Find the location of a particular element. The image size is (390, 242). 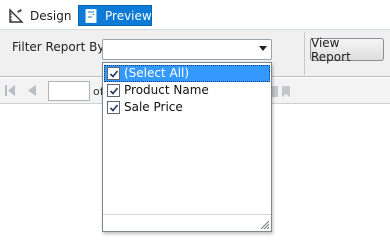

chevron-down-icon is located at coordinates (263, 48).